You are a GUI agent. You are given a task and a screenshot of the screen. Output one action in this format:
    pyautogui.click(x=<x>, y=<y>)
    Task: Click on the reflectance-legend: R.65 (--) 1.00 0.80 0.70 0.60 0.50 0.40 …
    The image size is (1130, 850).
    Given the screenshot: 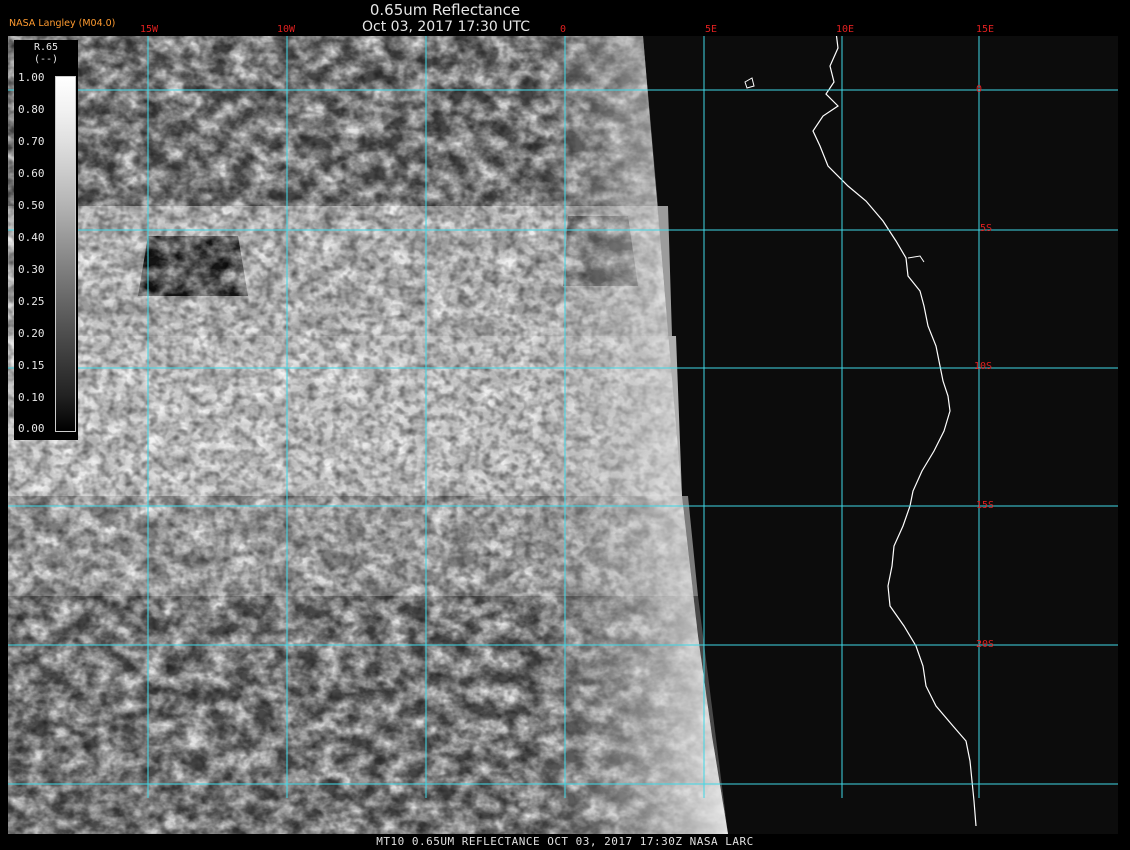 What is the action you would take?
    pyautogui.click(x=46, y=240)
    